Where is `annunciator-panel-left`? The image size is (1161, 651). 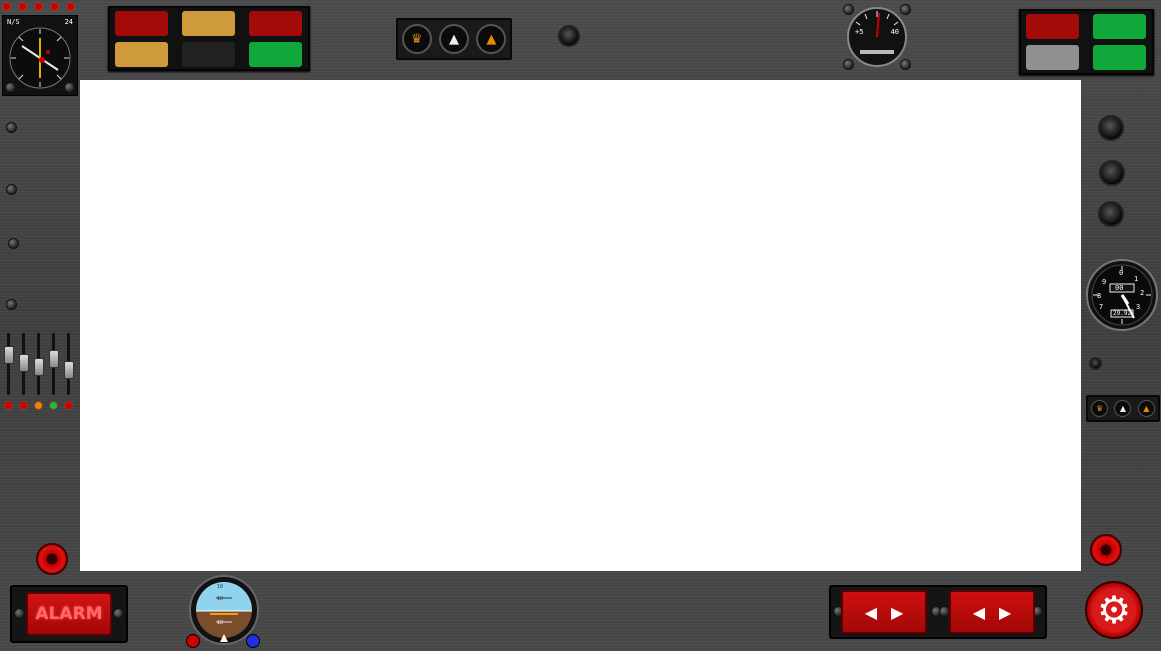
annunciator-panel-left is located at coordinates (209, 38).